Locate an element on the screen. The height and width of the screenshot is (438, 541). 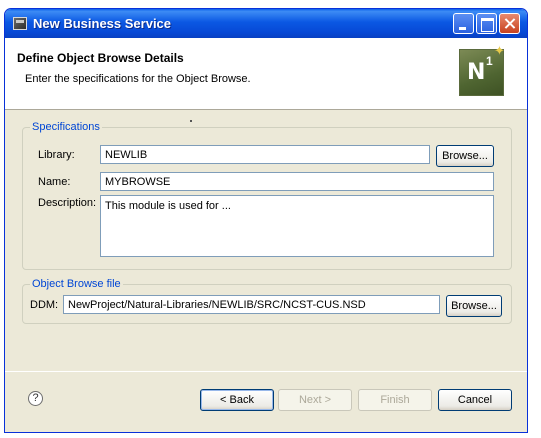
library-field is located at coordinates (265, 154).